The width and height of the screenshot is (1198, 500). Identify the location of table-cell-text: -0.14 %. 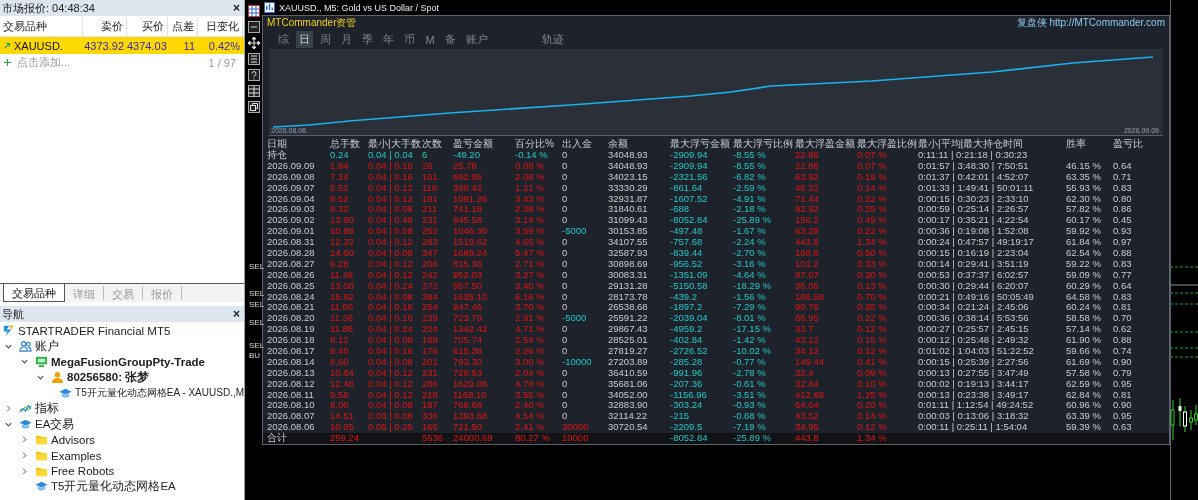
(532, 155).